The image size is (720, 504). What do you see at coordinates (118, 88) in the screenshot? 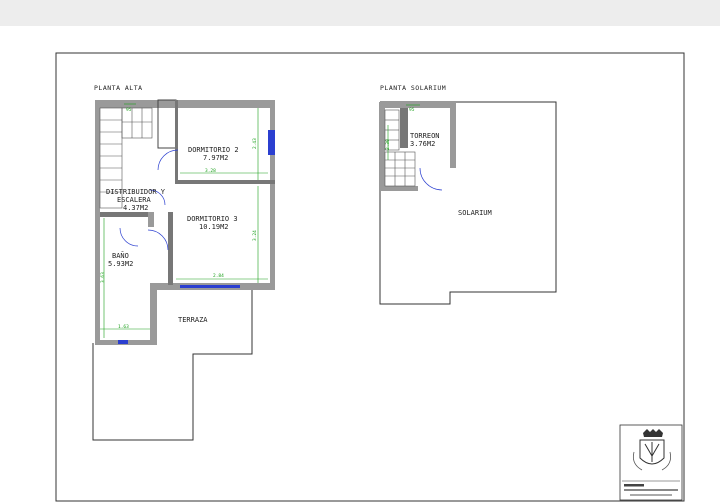
I see `upper-floor-title: PLANTA ALTA` at bounding box center [118, 88].